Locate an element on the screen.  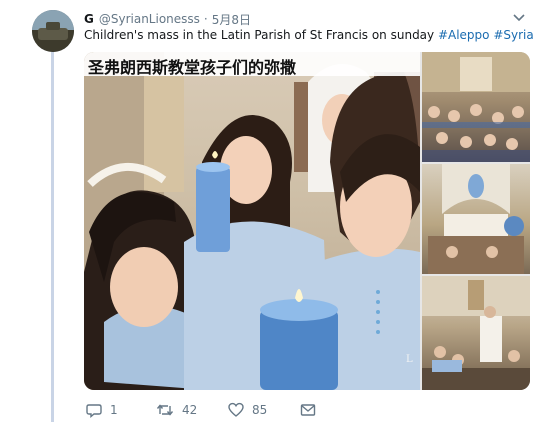
heart-icon is located at coordinates (236, 409).